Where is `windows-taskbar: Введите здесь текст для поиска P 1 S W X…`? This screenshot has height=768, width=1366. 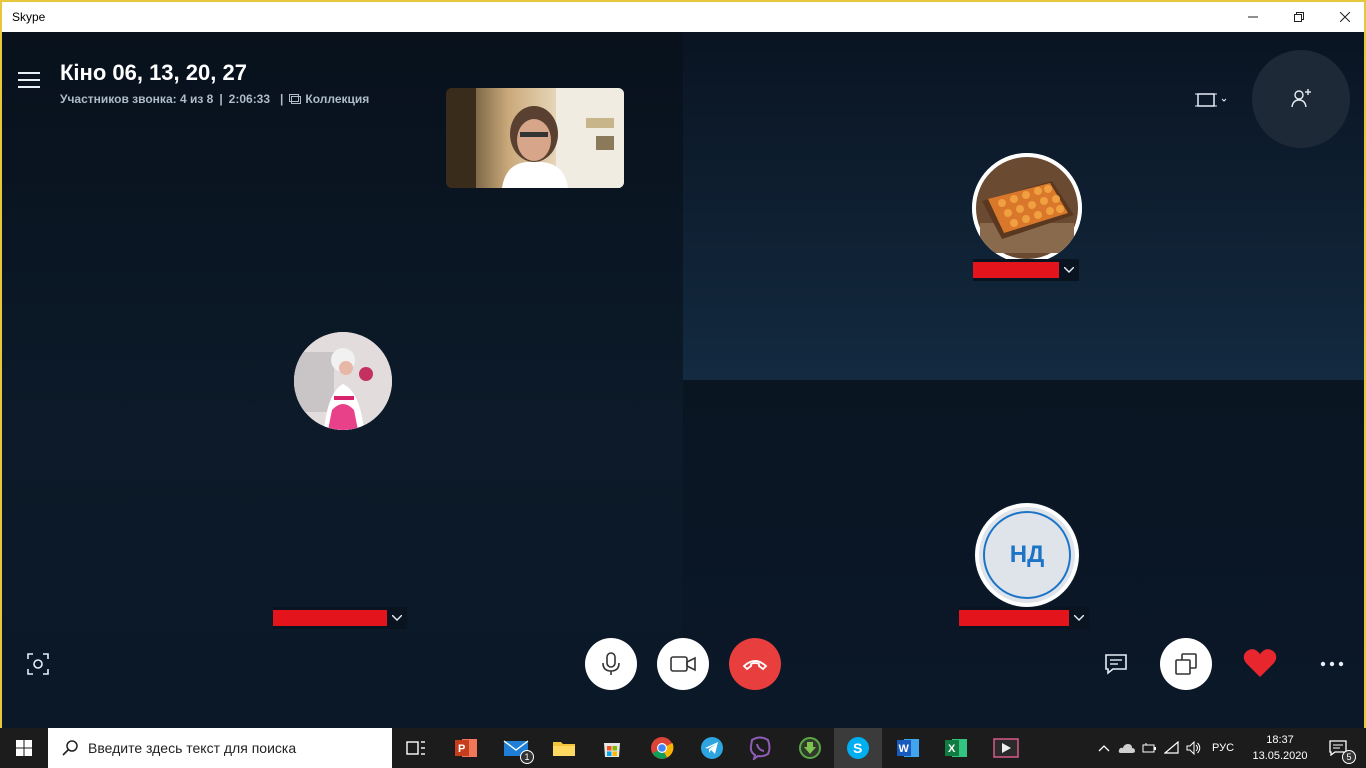
windows-taskbar: Введите здесь текст для поиска P 1 S W X… is located at coordinates (683, 748).